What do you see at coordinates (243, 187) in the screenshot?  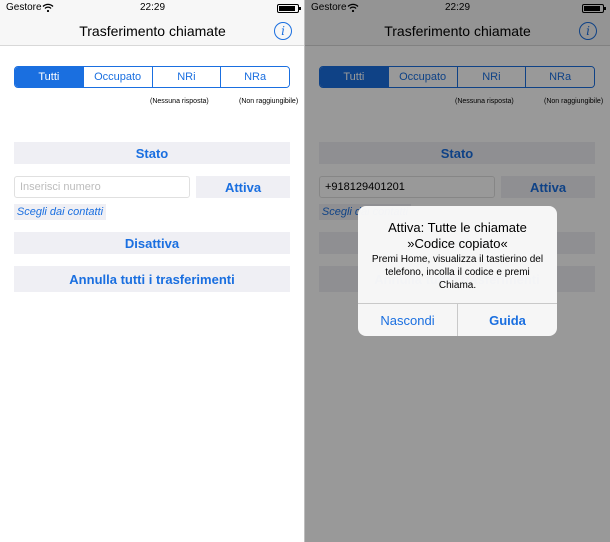 I see `attiva-button: Attiva` at bounding box center [243, 187].